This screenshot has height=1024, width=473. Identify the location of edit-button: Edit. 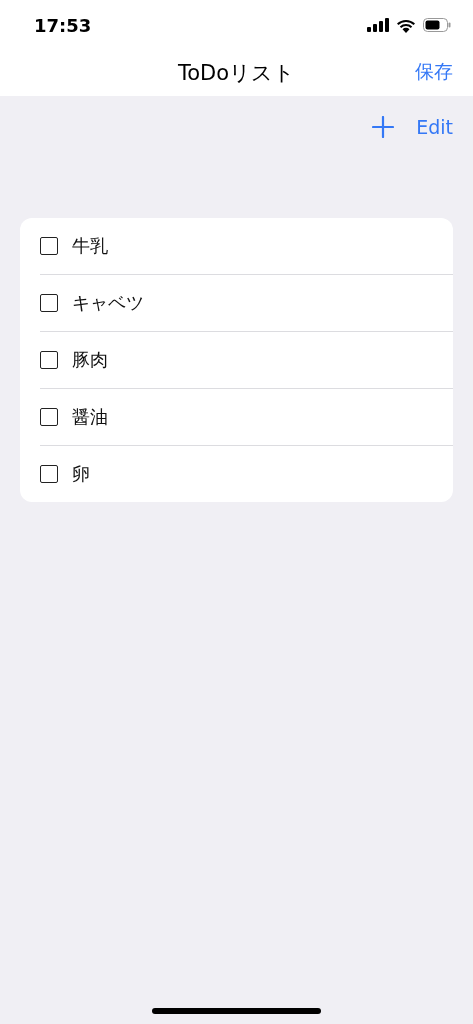
(434, 127).